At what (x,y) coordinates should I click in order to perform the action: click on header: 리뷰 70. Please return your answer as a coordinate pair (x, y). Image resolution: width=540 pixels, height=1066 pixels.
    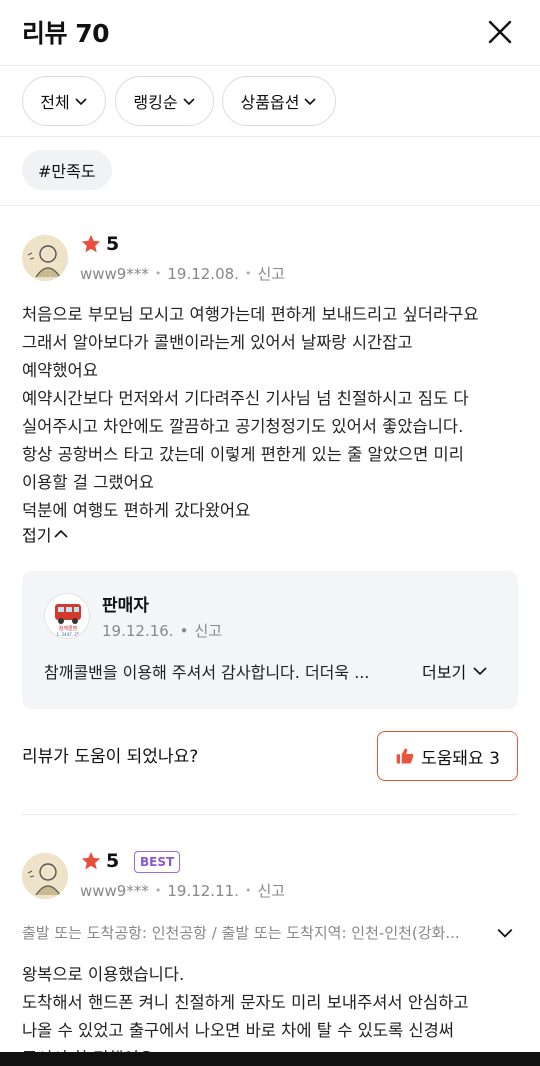
    Looking at the image, I should click on (270, 33).